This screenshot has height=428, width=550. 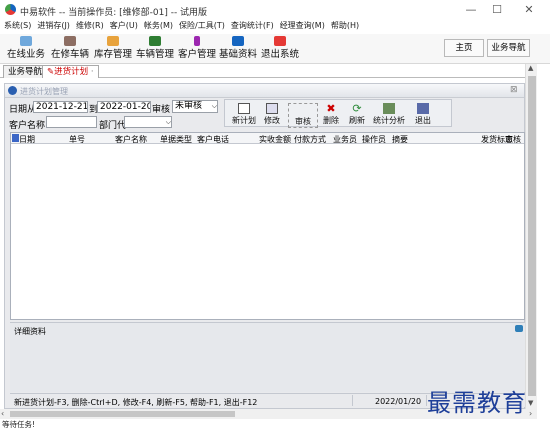 What do you see at coordinates (154, 54) in the screenshot?
I see `toolbar-label: 车辆管理` at bounding box center [154, 54].